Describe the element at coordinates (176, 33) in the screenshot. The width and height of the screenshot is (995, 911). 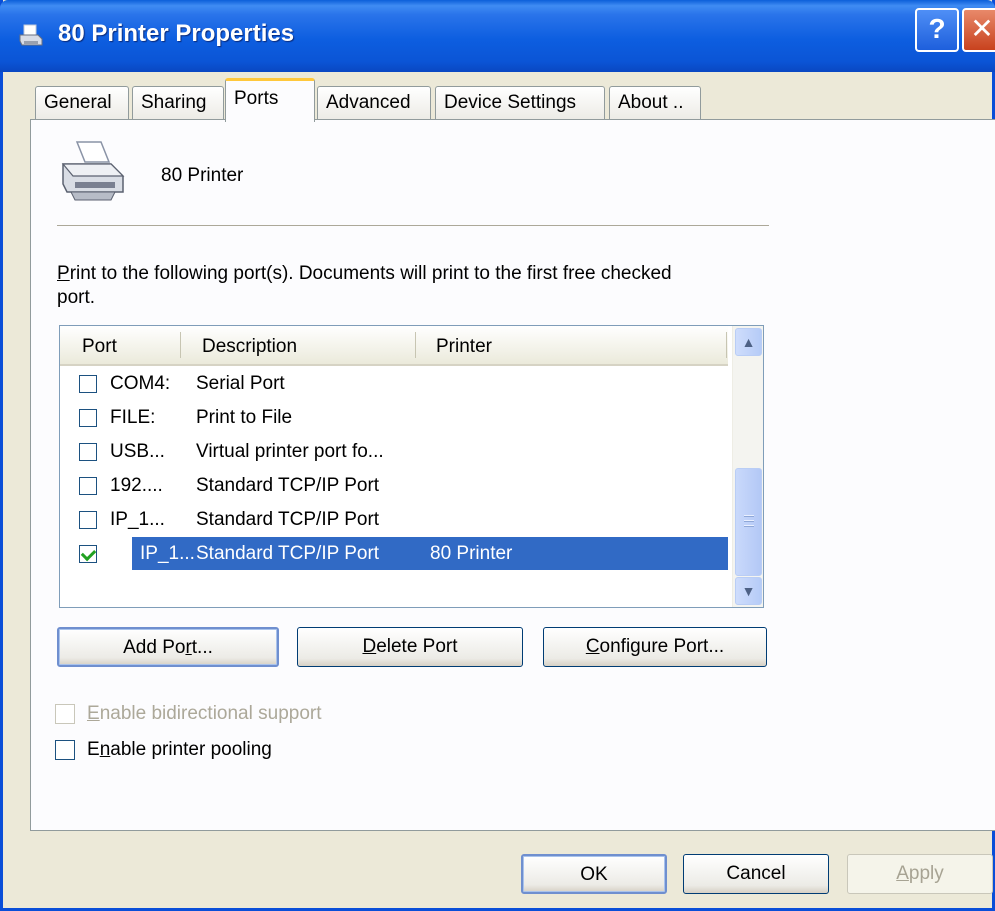
I see `window-title: 80 Printer Properties` at that location.